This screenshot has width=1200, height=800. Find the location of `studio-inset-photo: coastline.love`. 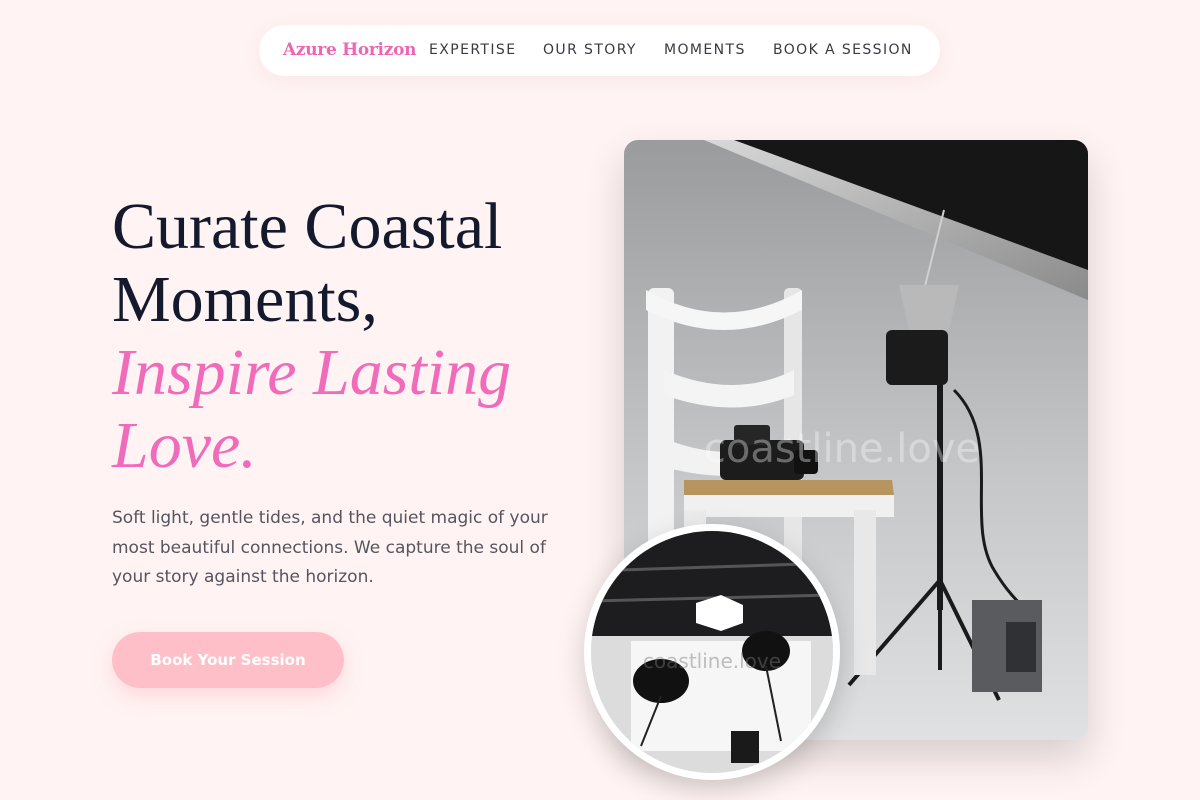

studio-inset-photo: coastline.love is located at coordinates (712, 652).